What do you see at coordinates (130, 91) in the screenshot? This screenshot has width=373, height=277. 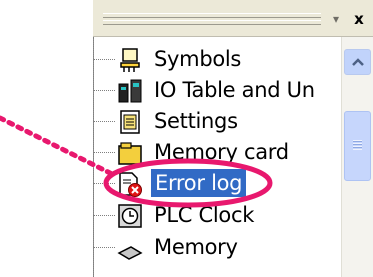 I see `io-table-icon` at bounding box center [130, 91].